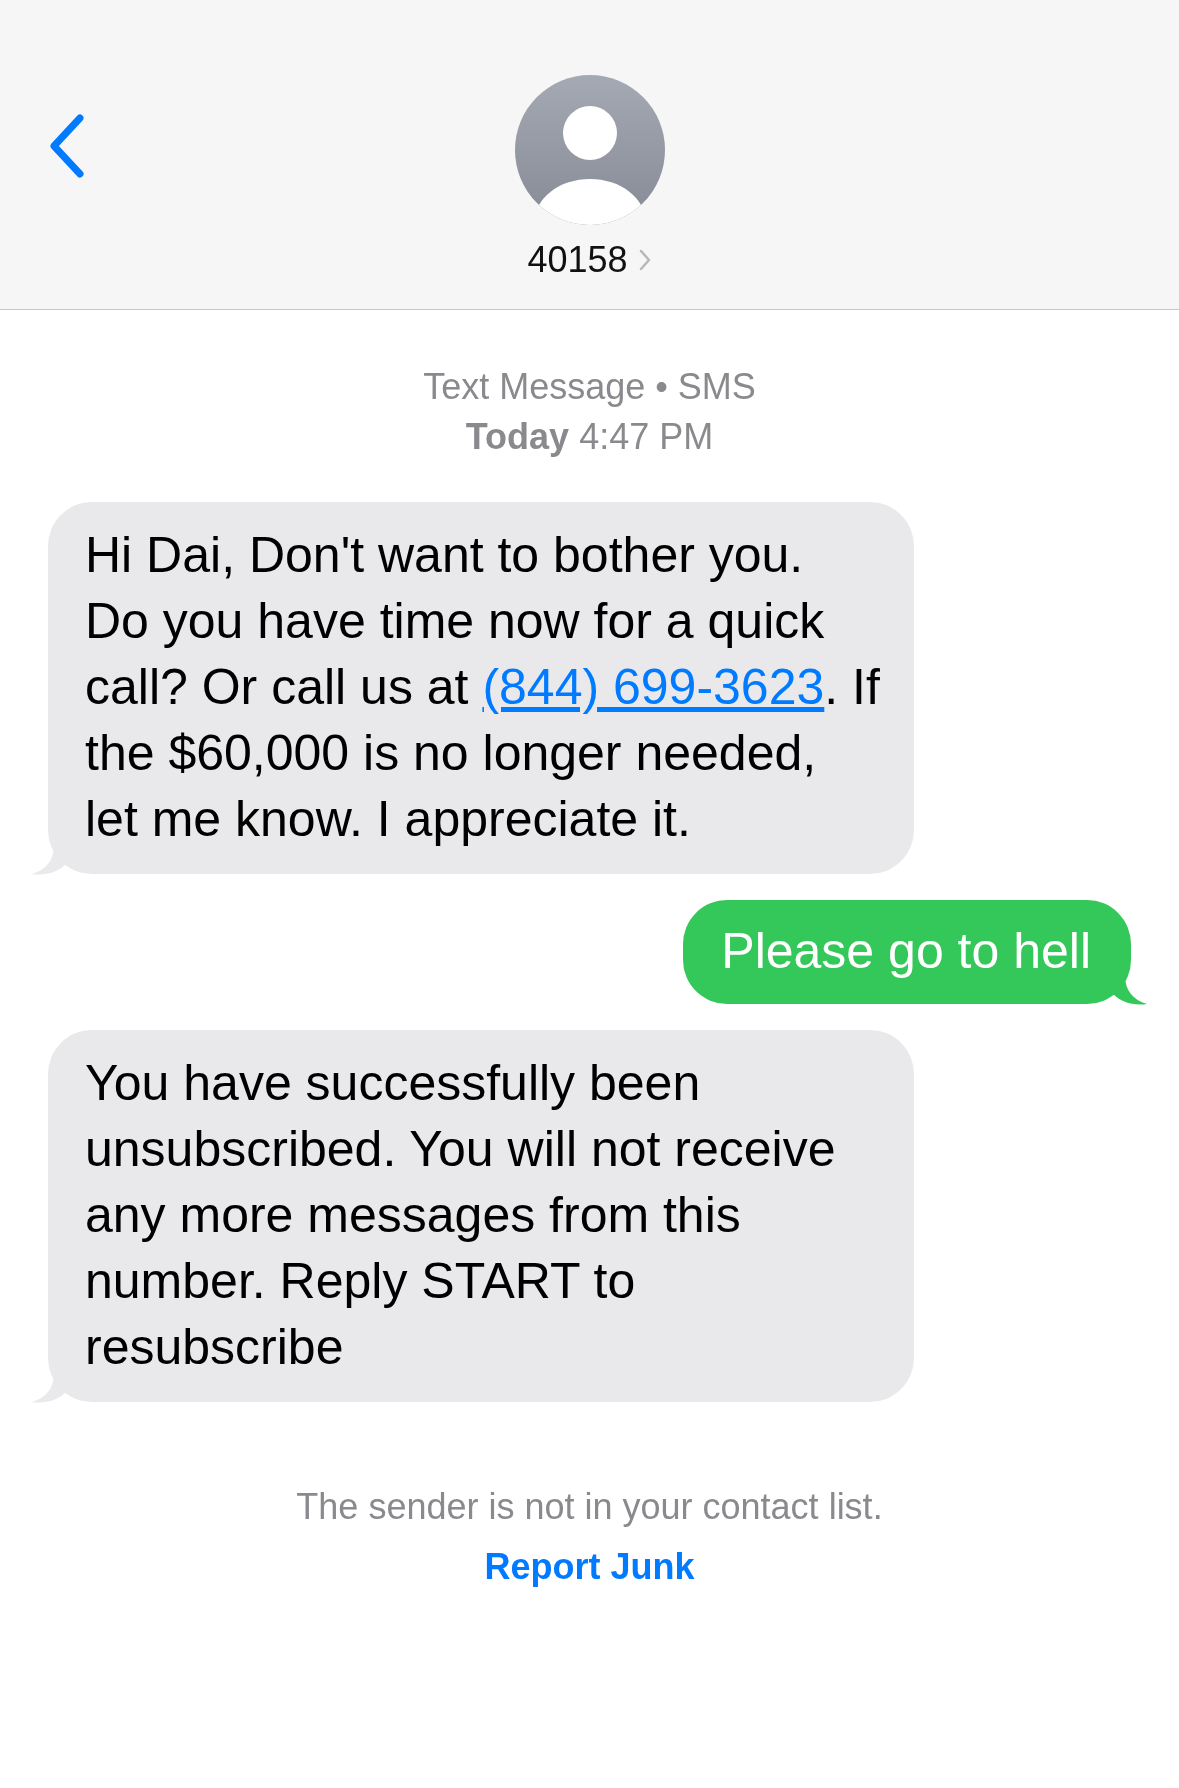  What do you see at coordinates (589, 150) in the screenshot?
I see `avatar-icon` at bounding box center [589, 150].